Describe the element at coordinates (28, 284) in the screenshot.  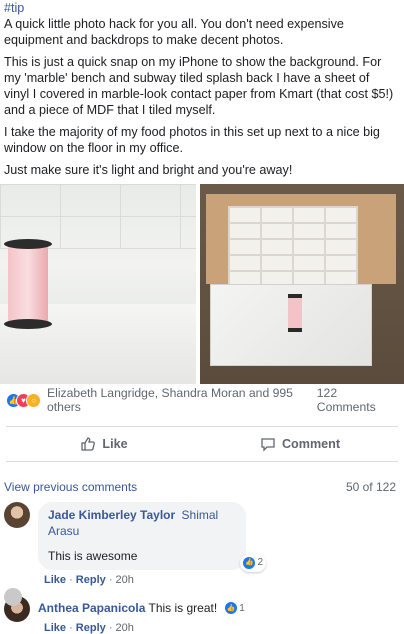
I see `ribbon-spool` at that location.